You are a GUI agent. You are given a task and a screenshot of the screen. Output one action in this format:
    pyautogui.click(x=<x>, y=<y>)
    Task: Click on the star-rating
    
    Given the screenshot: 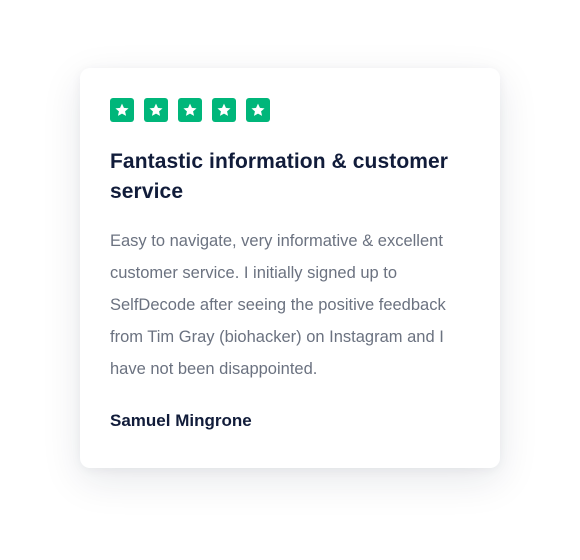 What is the action you would take?
    pyautogui.click(x=290, y=110)
    